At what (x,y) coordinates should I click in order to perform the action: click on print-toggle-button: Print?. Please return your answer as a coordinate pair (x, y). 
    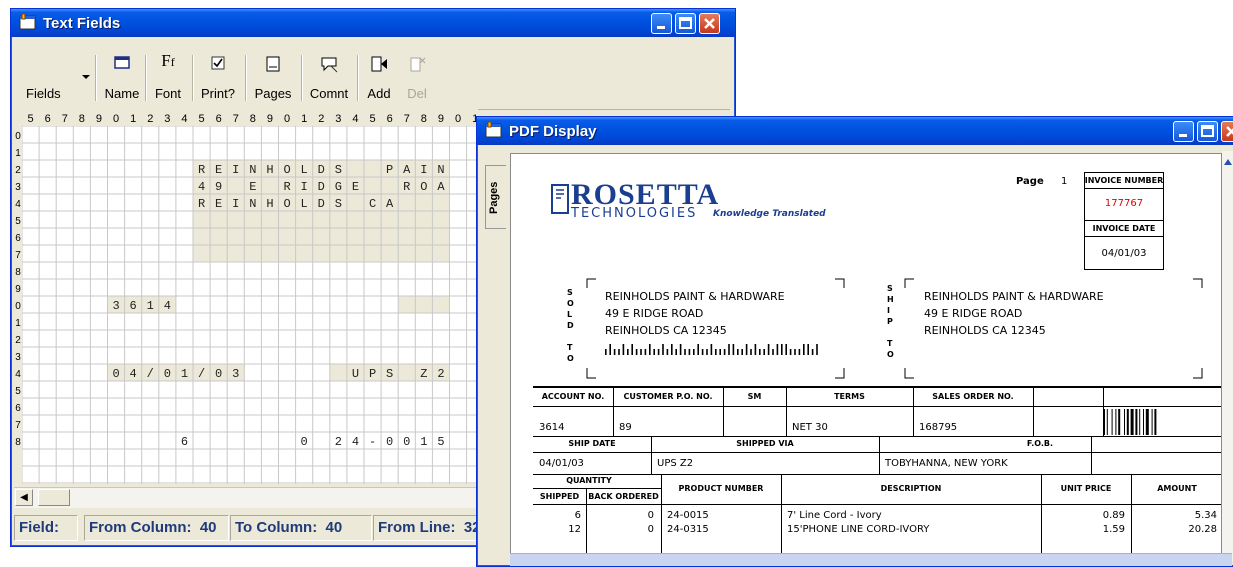
    Looking at the image, I should click on (218, 78).